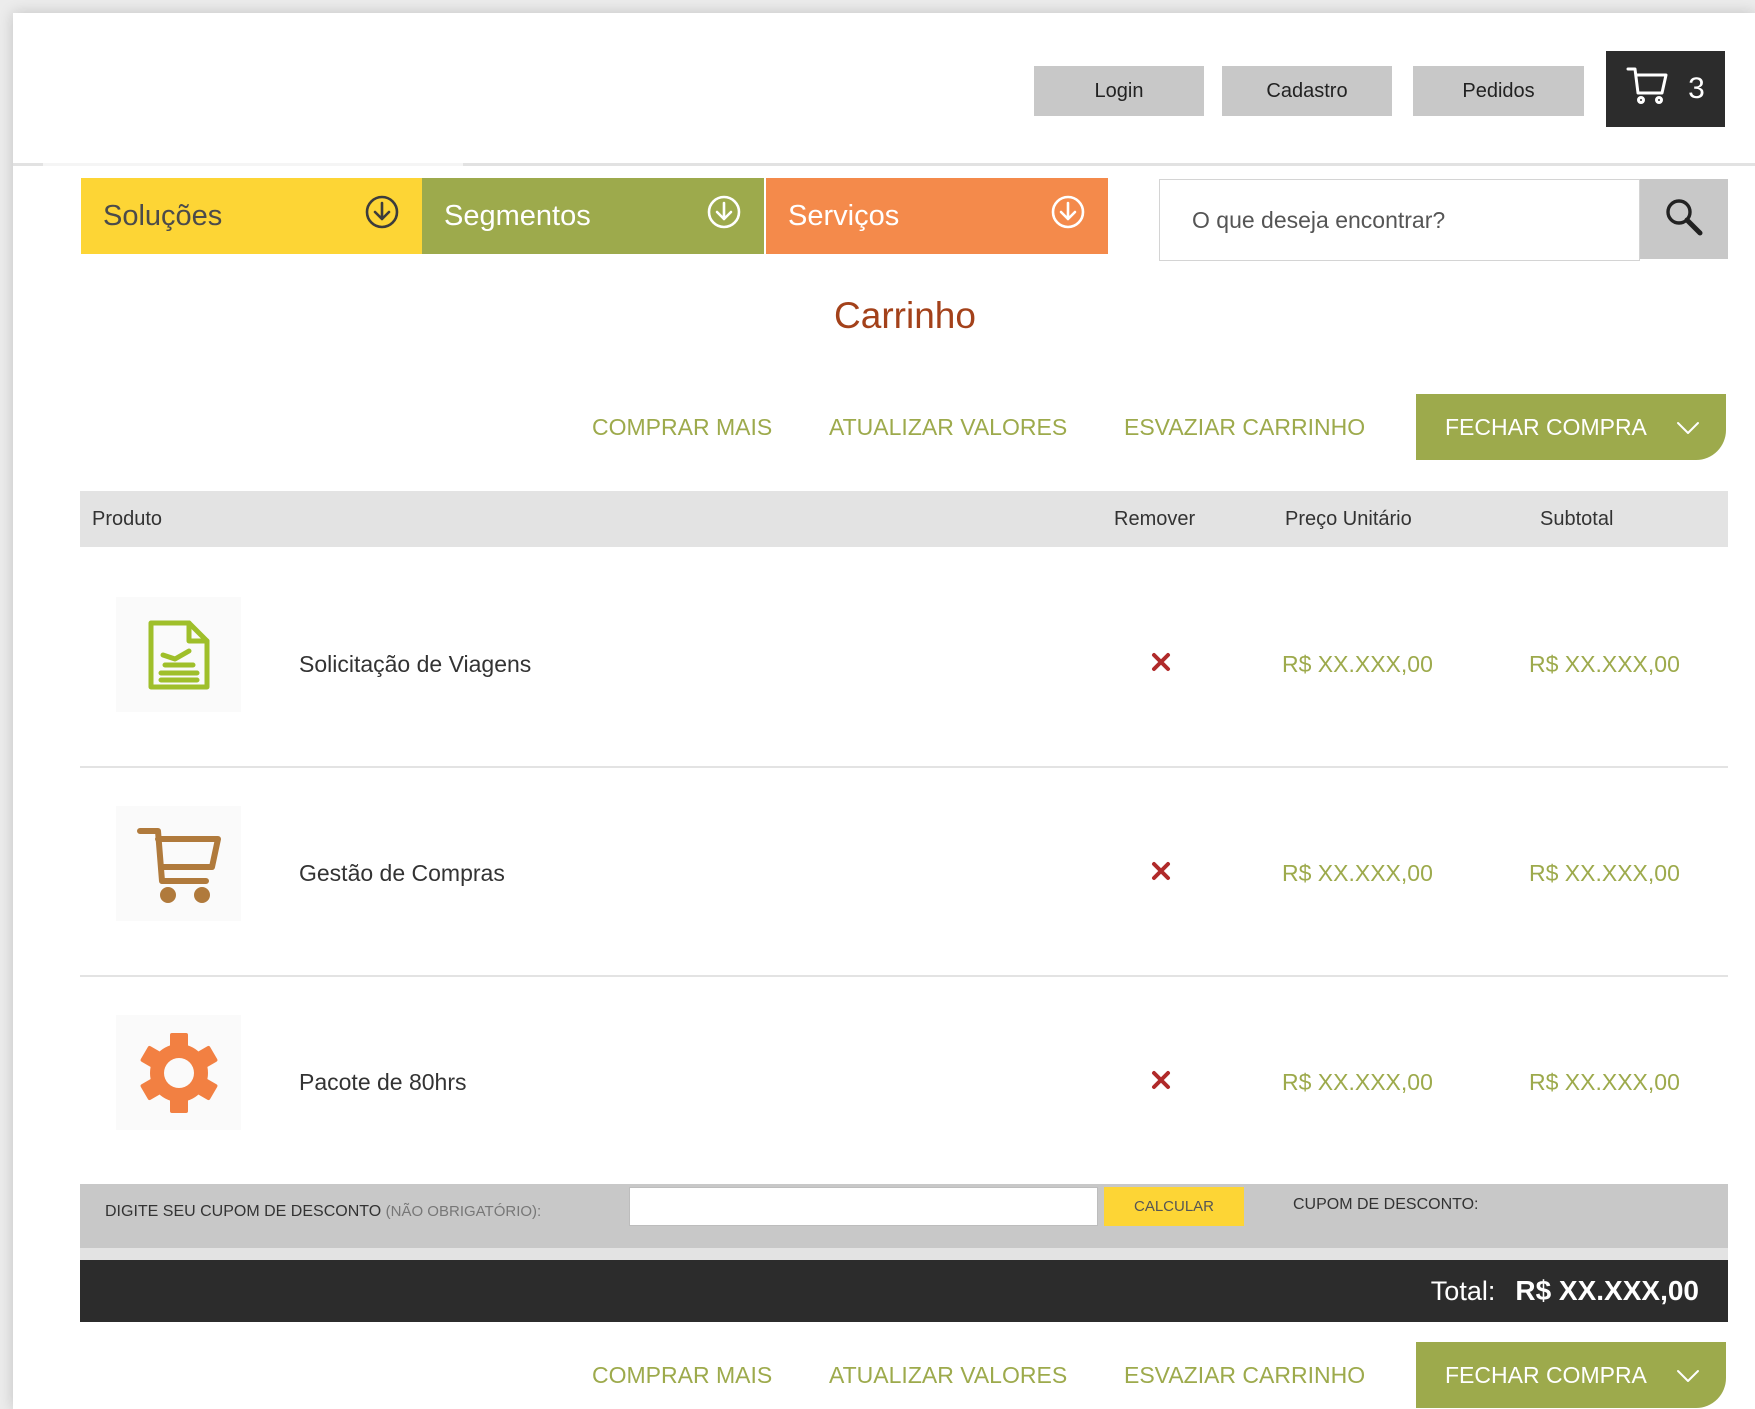 Image resolution: width=1755 pixels, height=1409 pixels. What do you see at coordinates (904, 1291) in the screenshot?
I see `total-bar: Total: R$ XX.XXX,00` at bounding box center [904, 1291].